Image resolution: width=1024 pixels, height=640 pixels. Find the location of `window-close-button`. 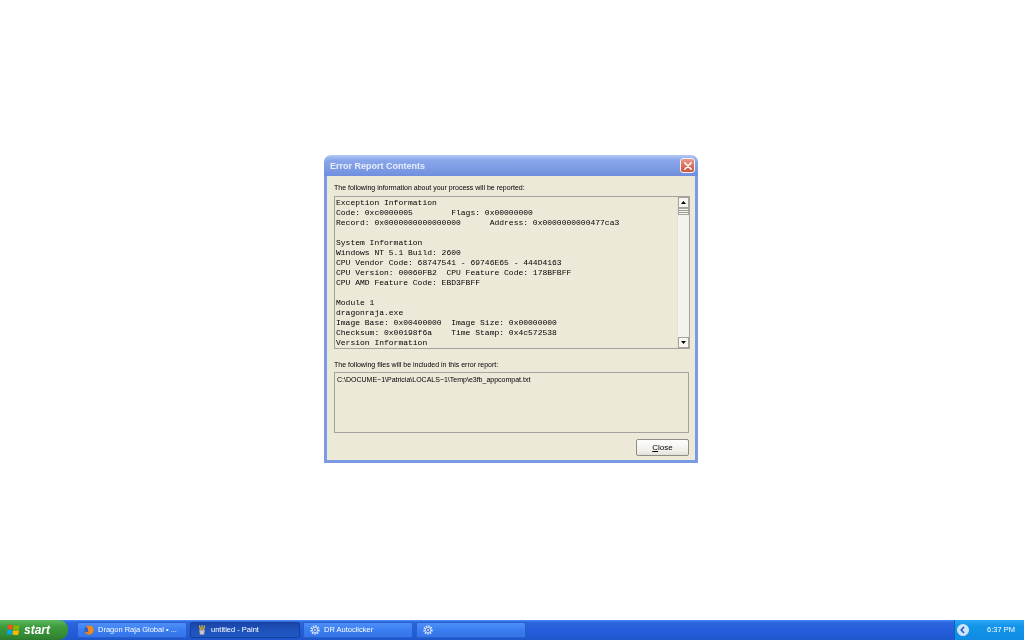

window-close-button is located at coordinates (687, 165).